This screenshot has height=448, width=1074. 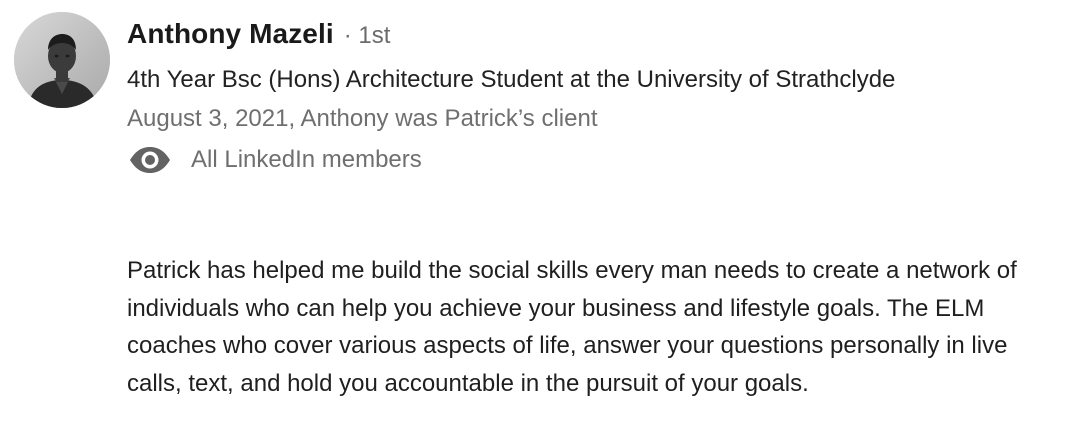 I want to click on profile-photo, so click(x=62, y=60).